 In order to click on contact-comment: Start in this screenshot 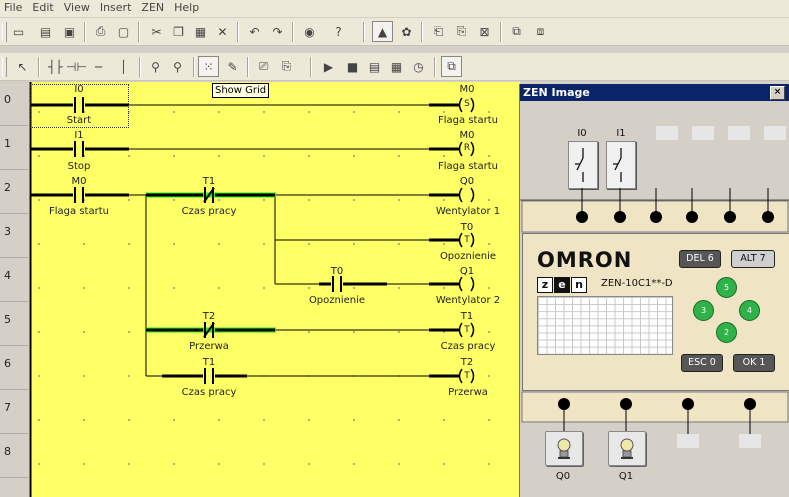, I will do `click(79, 120)`.